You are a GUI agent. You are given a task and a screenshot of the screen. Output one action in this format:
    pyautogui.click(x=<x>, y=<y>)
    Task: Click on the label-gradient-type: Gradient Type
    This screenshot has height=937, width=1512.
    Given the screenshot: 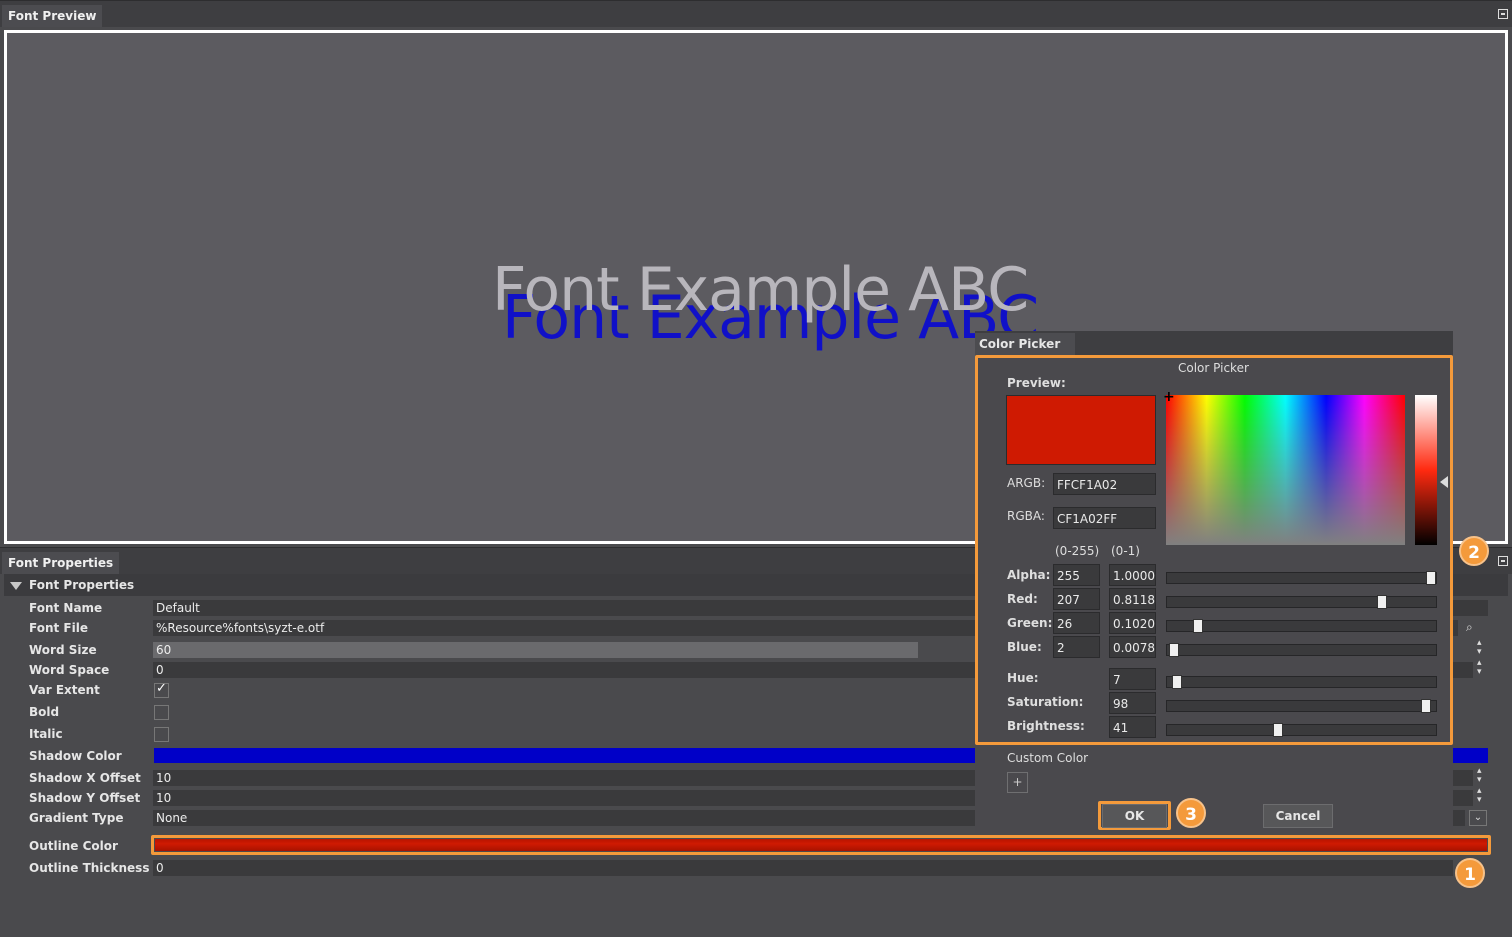 What is the action you would take?
    pyautogui.click(x=76, y=818)
    